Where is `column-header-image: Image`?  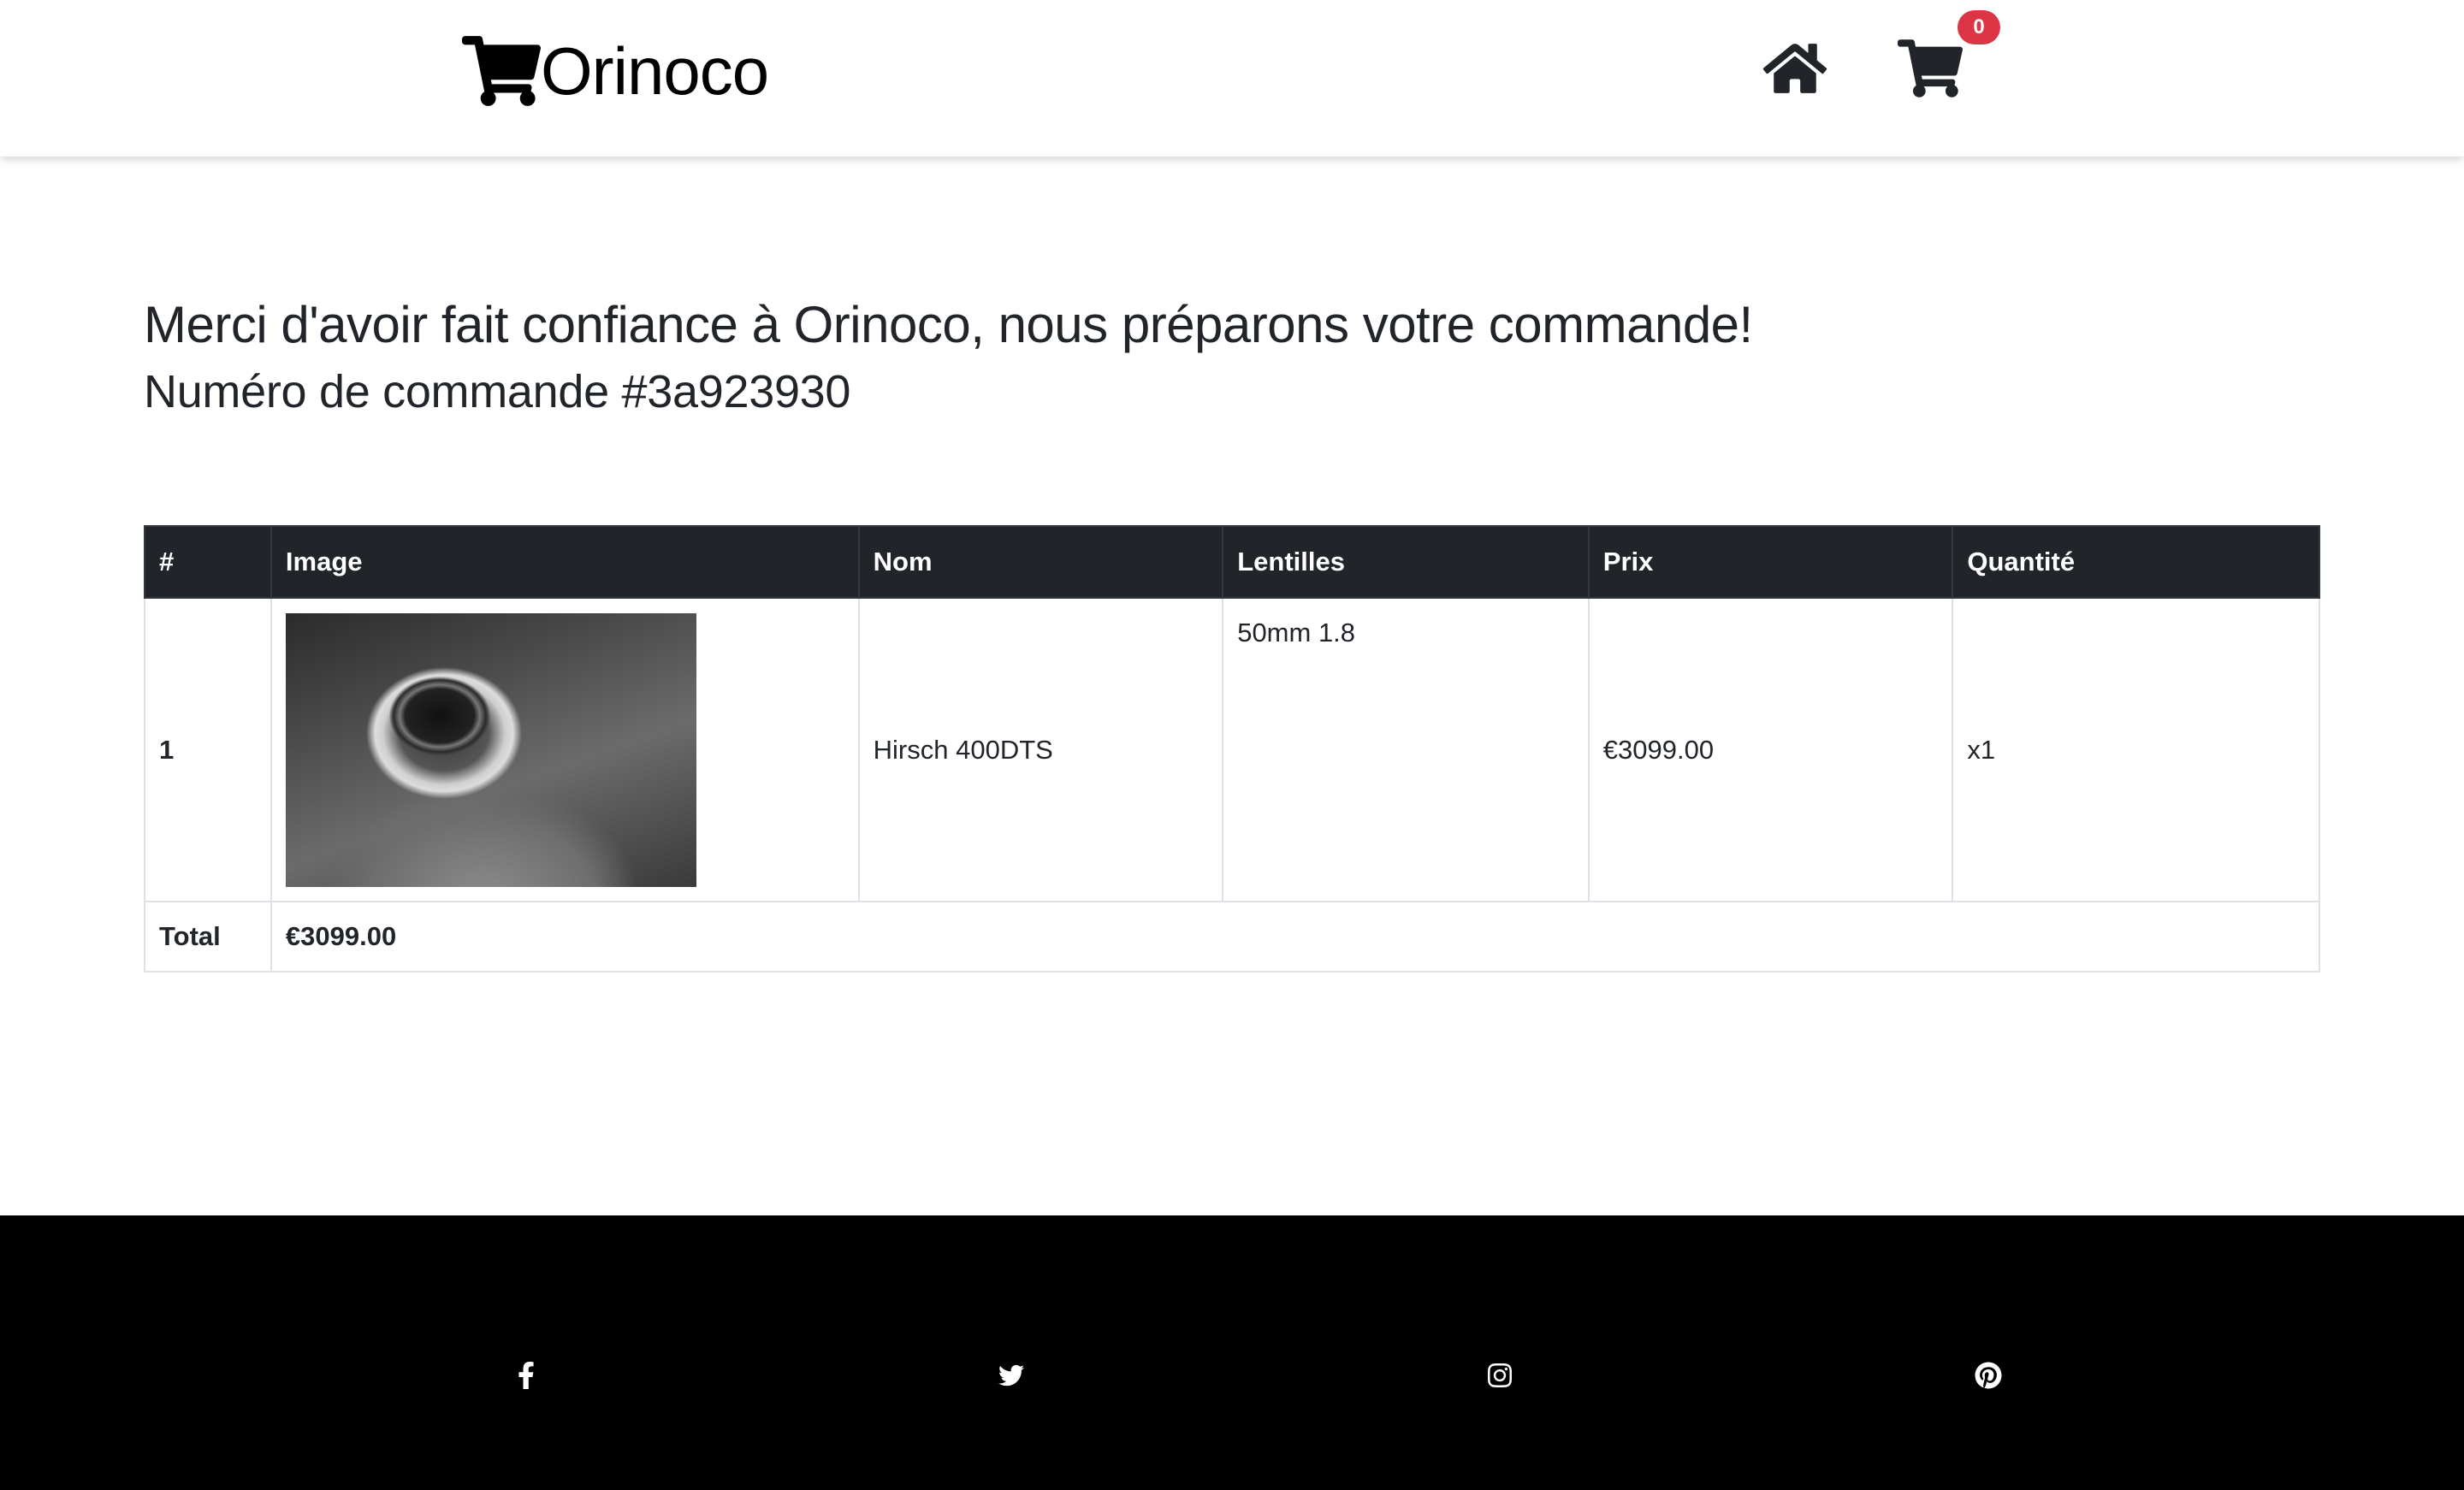 column-header-image: Image is located at coordinates (565, 562).